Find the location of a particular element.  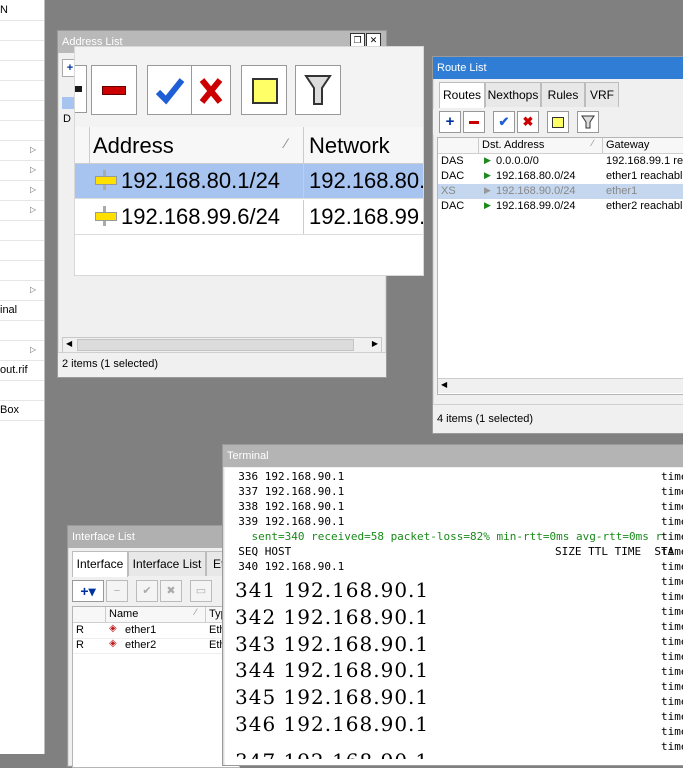

table-row: DAC ▶ 192.168.80.0/24 ether1 reachable is located at coordinates (560, 176).